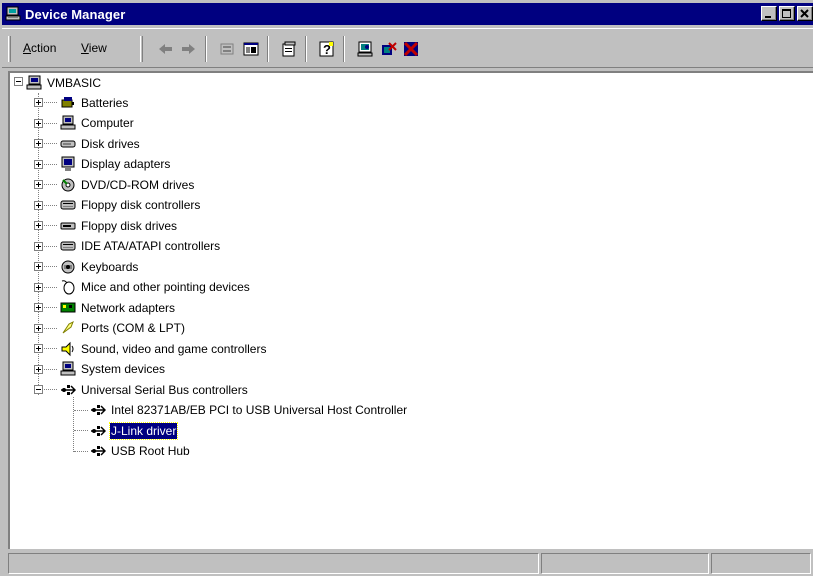 The height and width of the screenshot is (576, 813). I want to click on collapse-toggle, so click(38, 389).